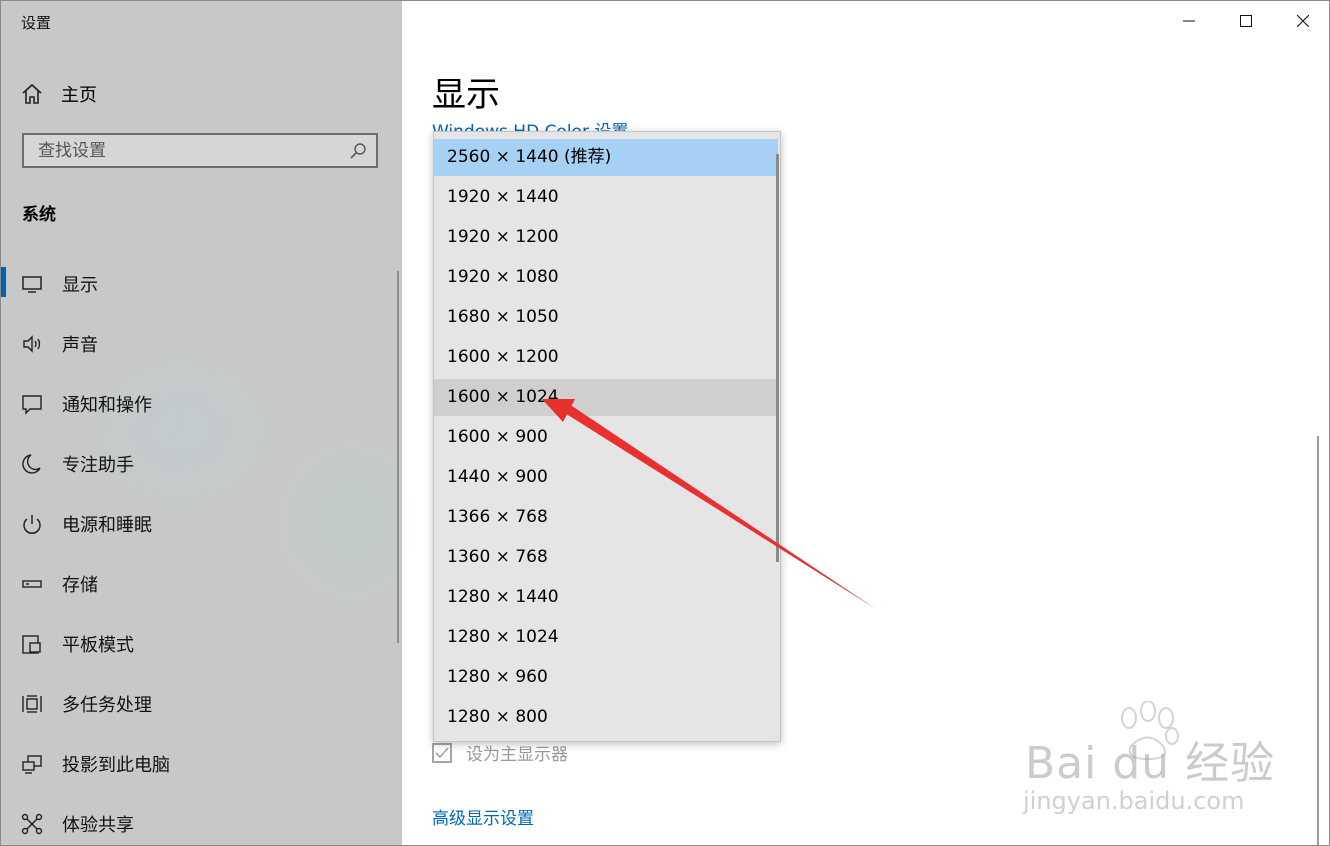 This screenshot has height=846, width=1330. I want to click on sidebar-item-label: 多任务处理, so click(107, 705).